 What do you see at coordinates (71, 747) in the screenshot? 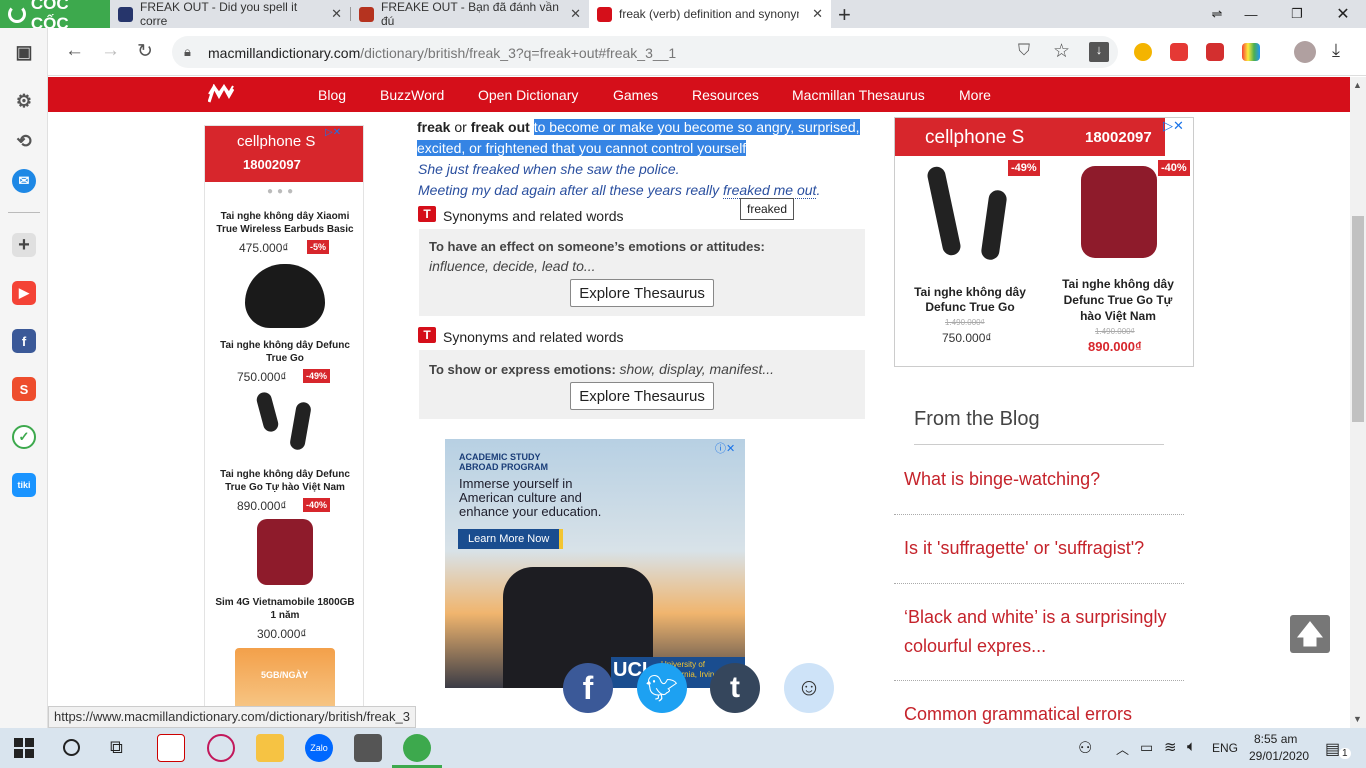
I see `search-circle-icon` at bounding box center [71, 747].